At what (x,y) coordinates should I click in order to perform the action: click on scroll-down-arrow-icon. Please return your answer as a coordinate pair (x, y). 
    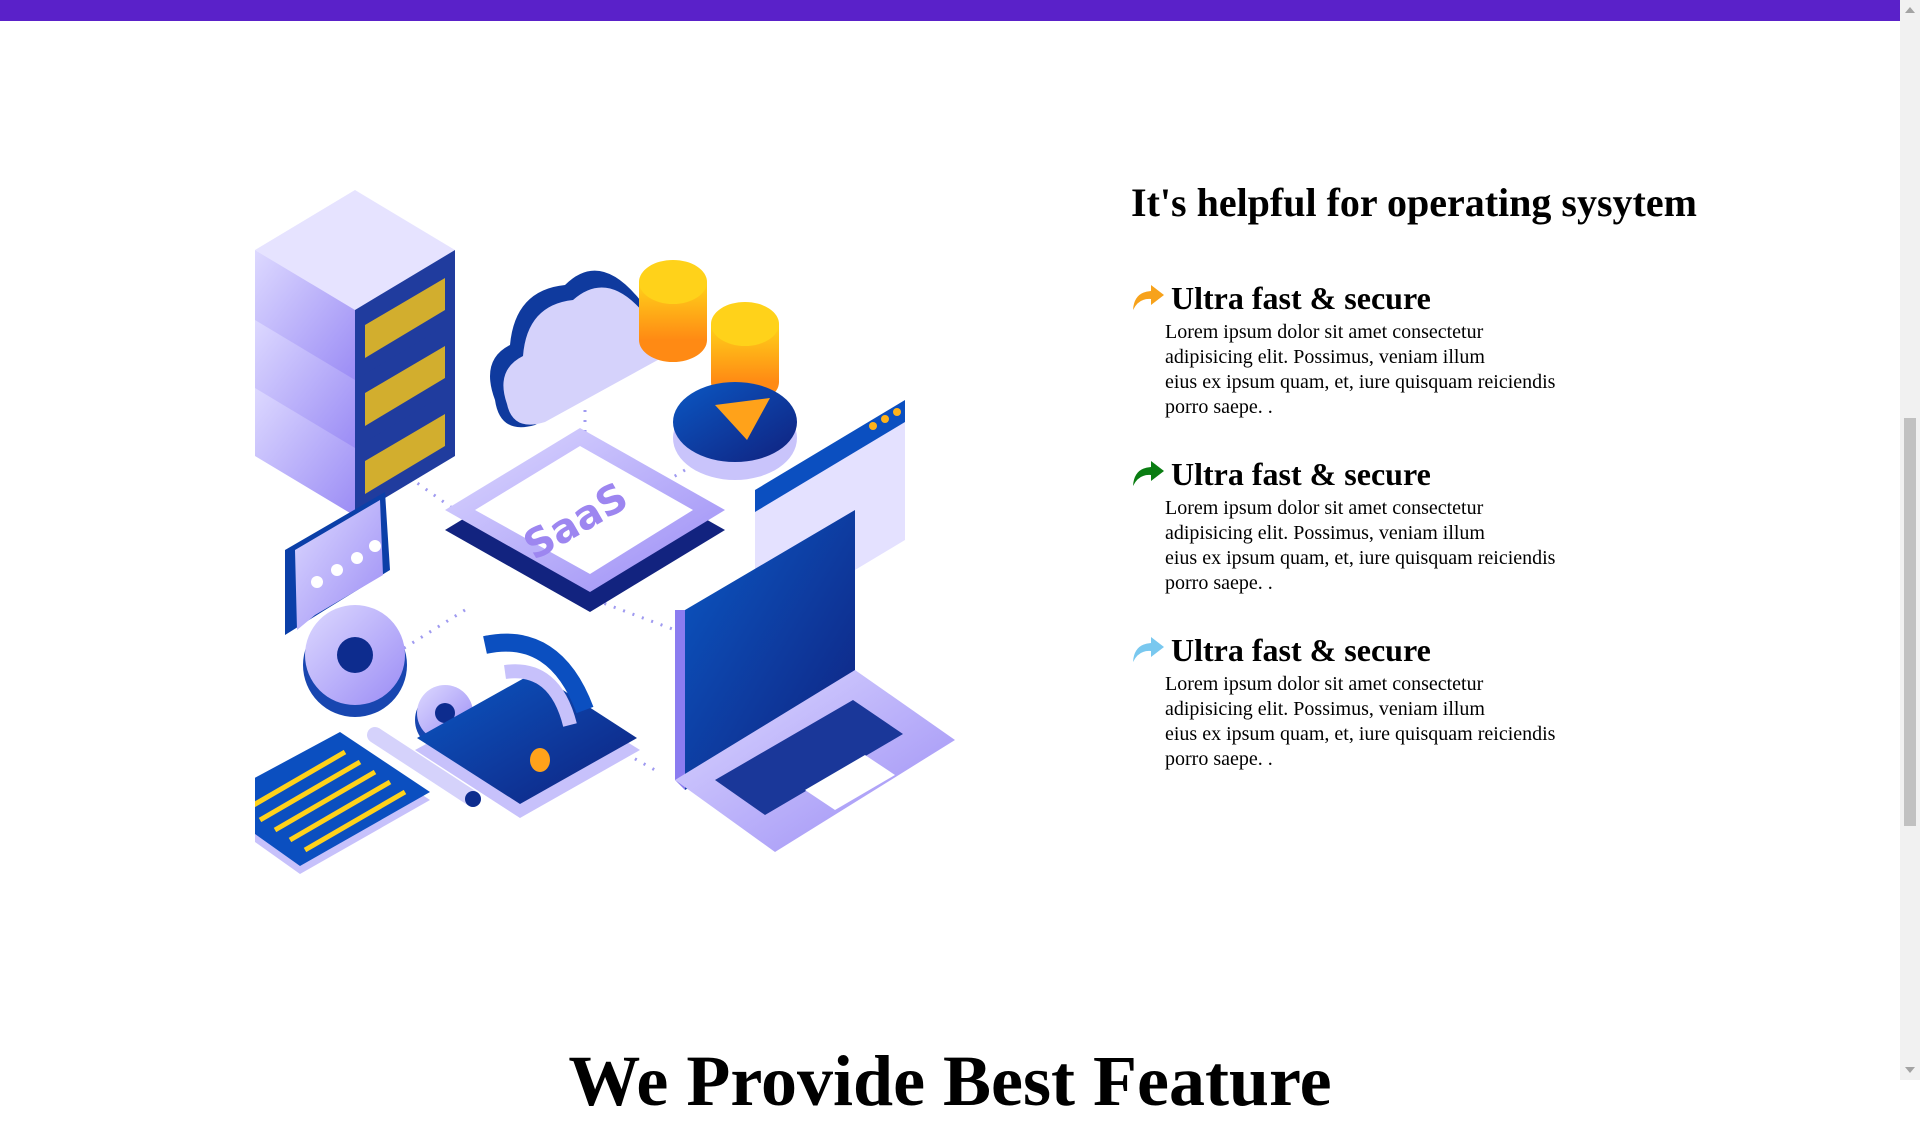
    Looking at the image, I should click on (1910, 1070).